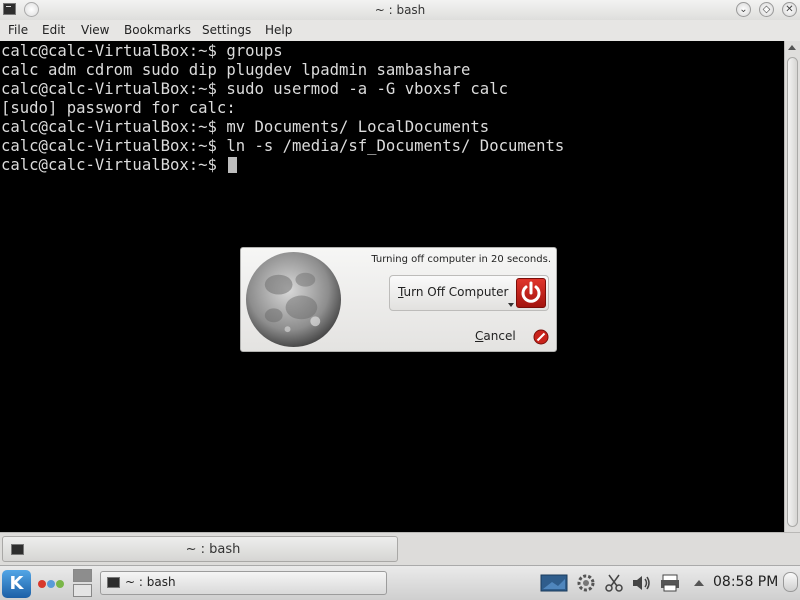 The width and height of the screenshot is (800, 600). What do you see at coordinates (233, 165) in the screenshot?
I see `text-cursor` at bounding box center [233, 165].